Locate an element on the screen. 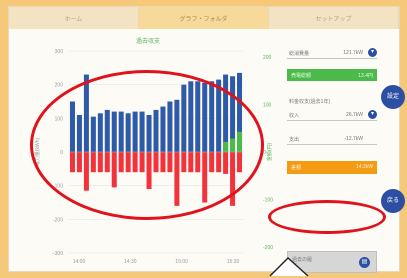 The height and width of the screenshot is (278, 407). x-tick-label: 14:30 is located at coordinates (130, 262).